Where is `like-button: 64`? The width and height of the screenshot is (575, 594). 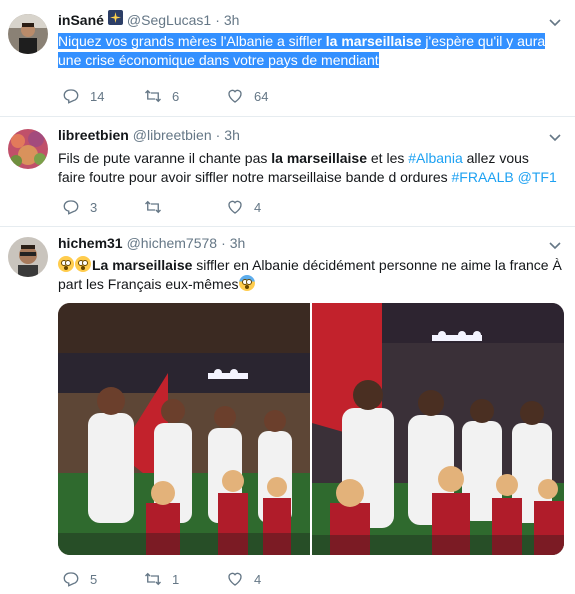
like-button: 64 is located at coordinates (267, 96).